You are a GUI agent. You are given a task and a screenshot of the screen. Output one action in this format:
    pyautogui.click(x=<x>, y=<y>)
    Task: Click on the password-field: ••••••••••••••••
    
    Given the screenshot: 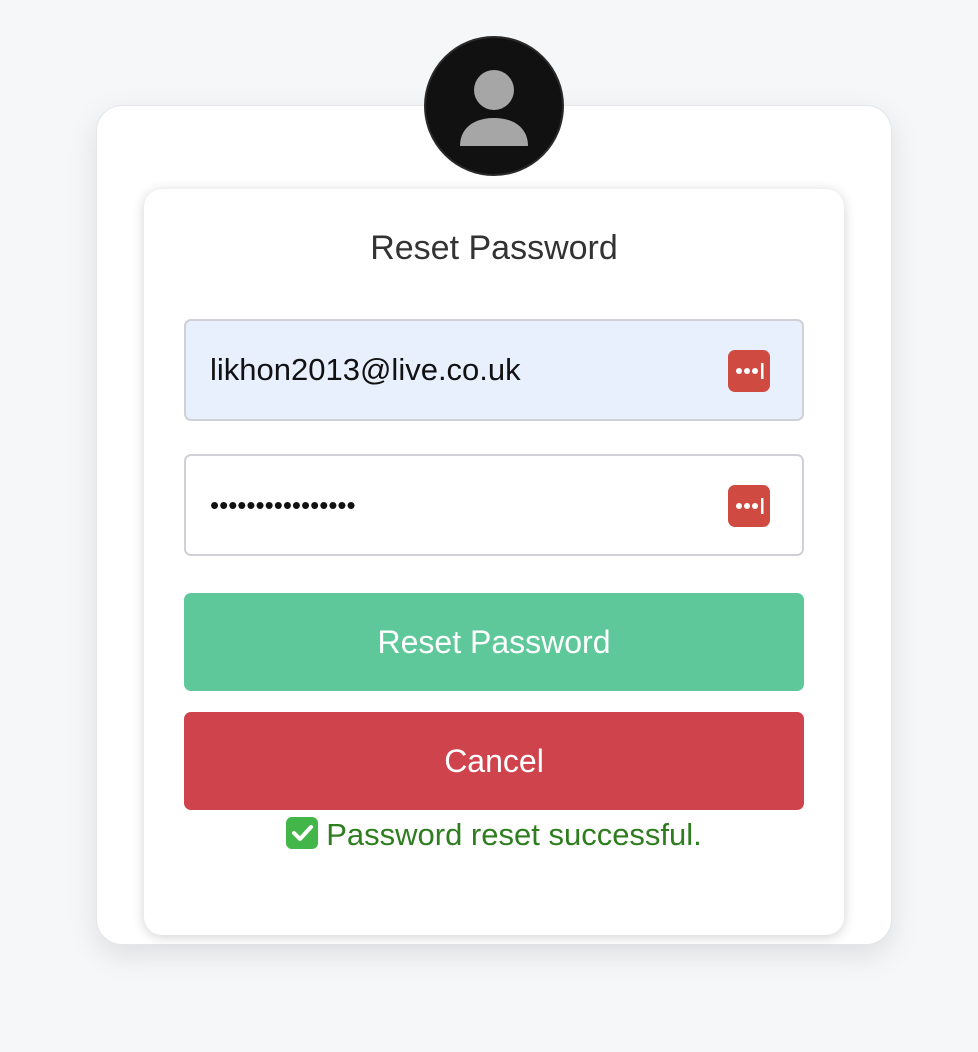 What is the action you would take?
    pyautogui.click(x=494, y=505)
    